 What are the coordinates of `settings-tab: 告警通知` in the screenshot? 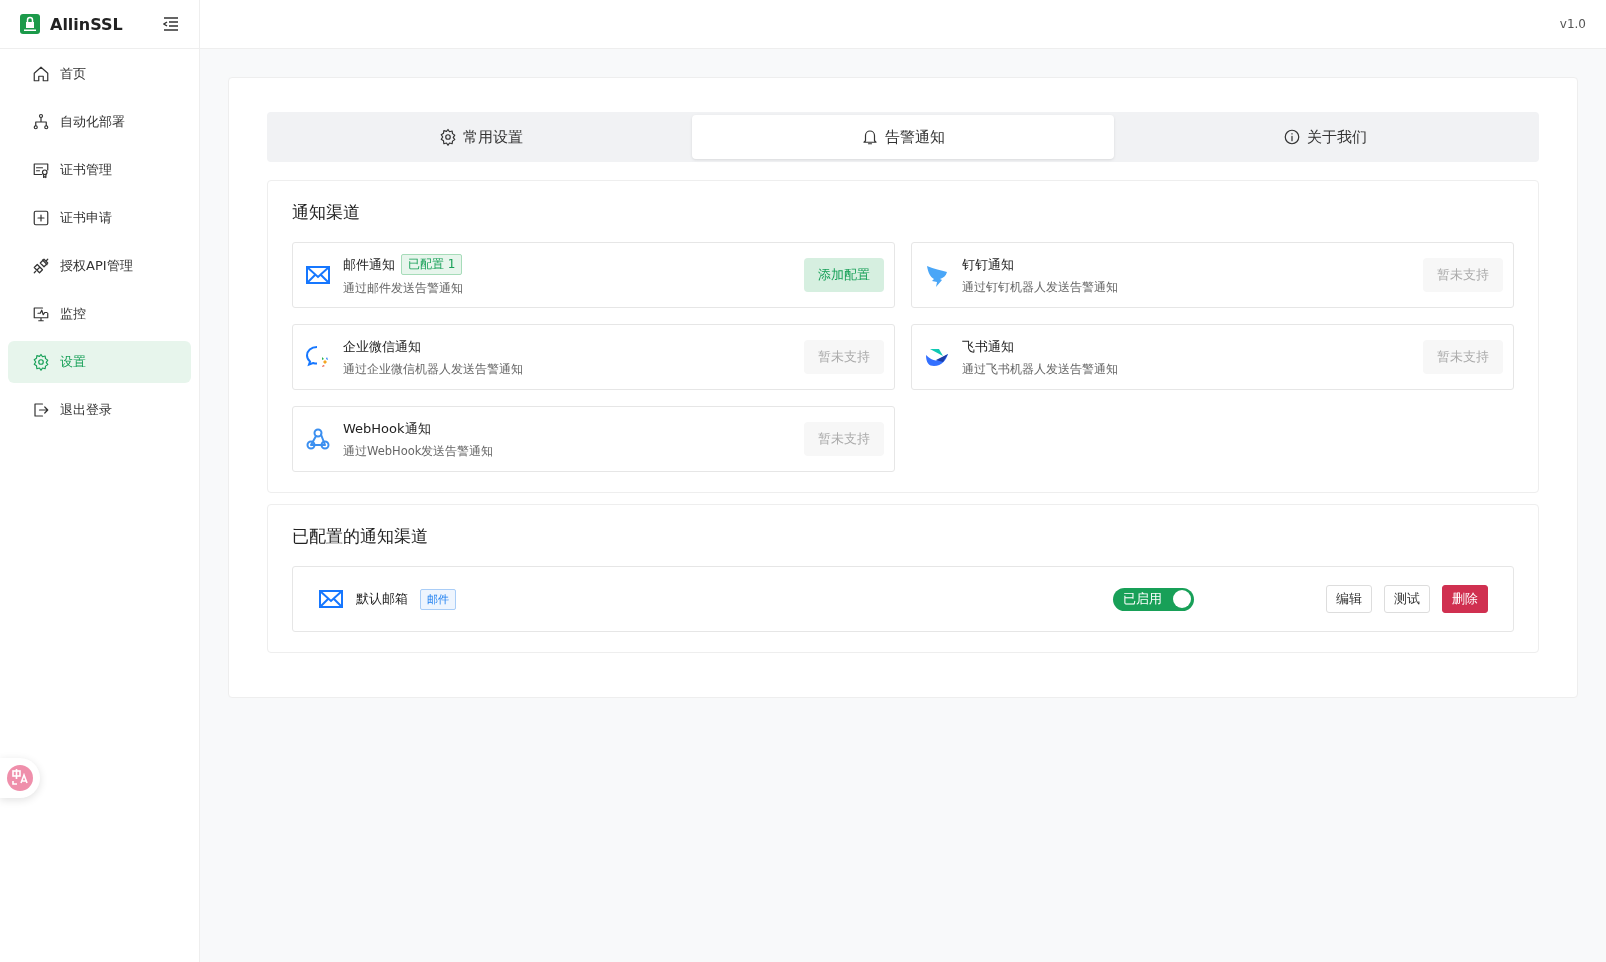 It's located at (903, 137).